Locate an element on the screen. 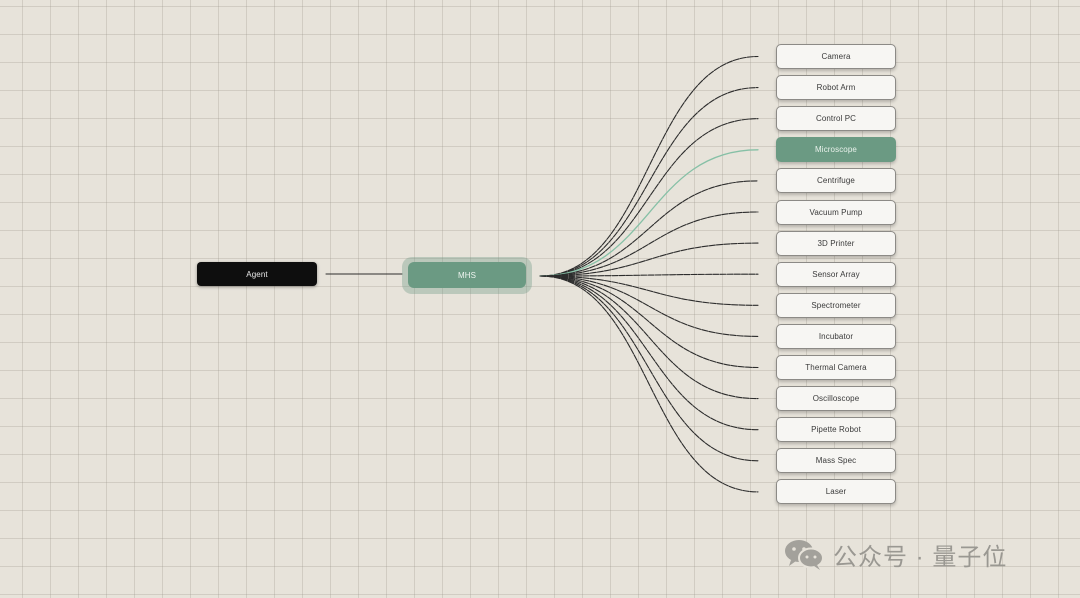  watermark-text: 公众号 · 量子位 is located at coordinates (920, 557).